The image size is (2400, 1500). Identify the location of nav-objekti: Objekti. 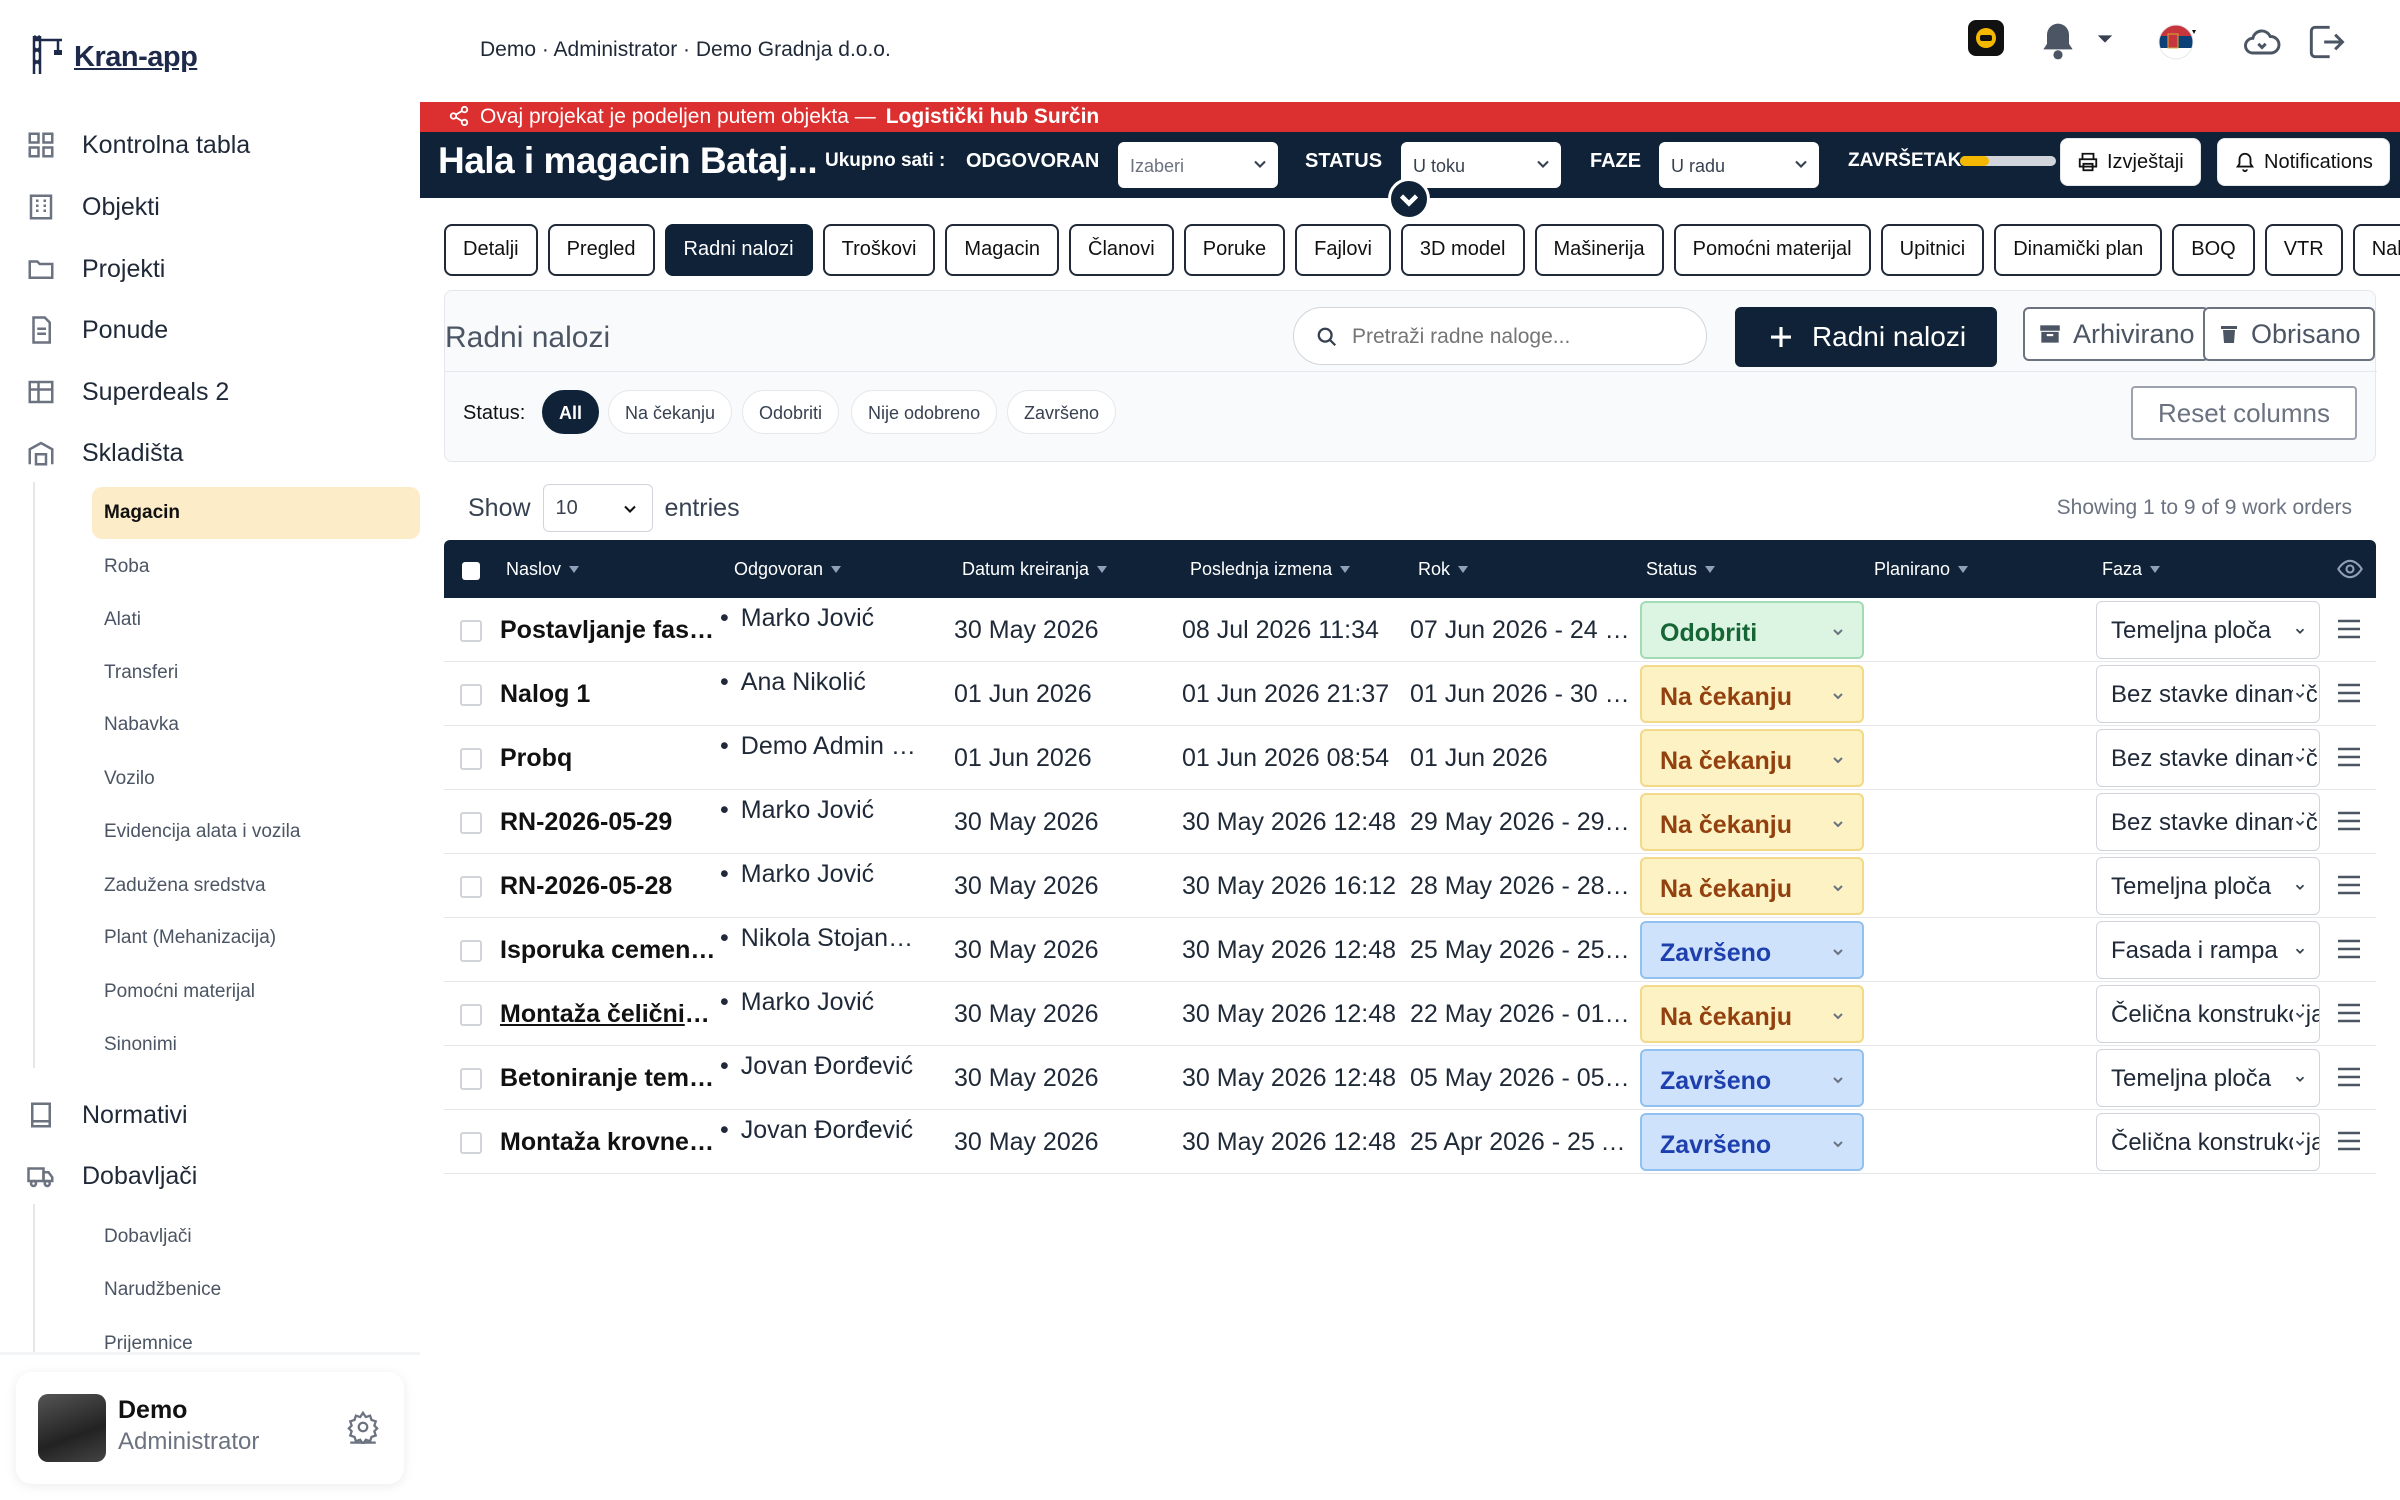
(93, 207).